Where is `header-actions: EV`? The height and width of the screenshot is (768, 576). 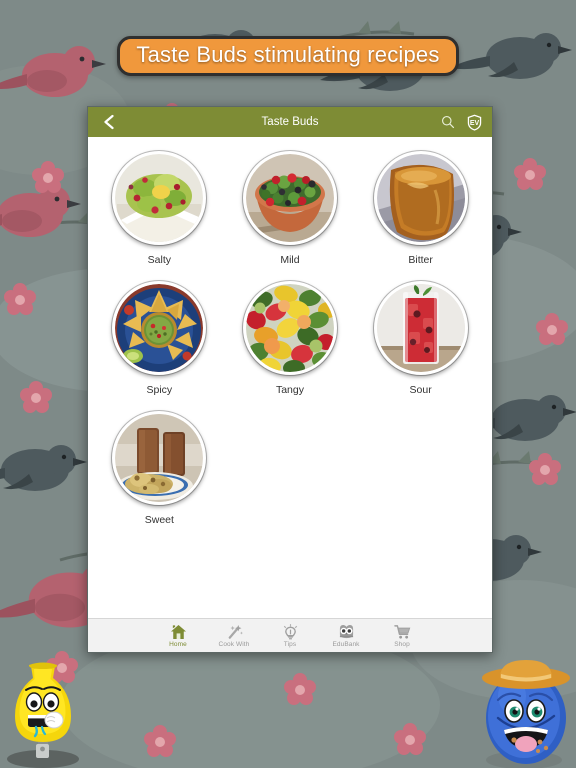
header-actions: EV is located at coordinates (461, 122).